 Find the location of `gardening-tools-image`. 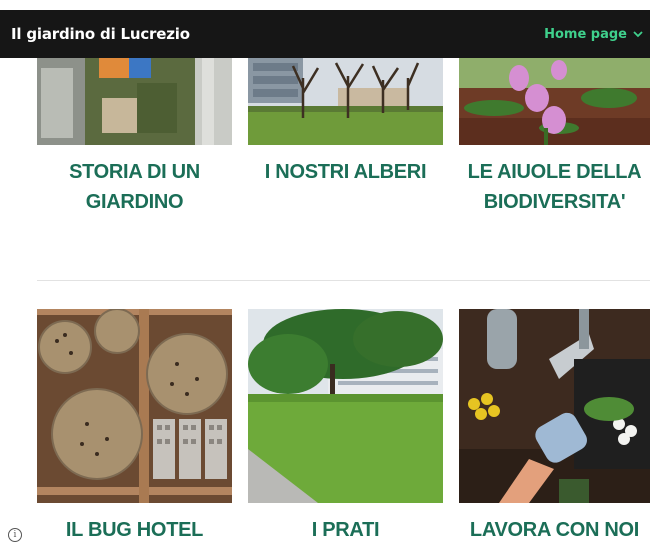

gardening-tools-image is located at coordinates (554, 406).